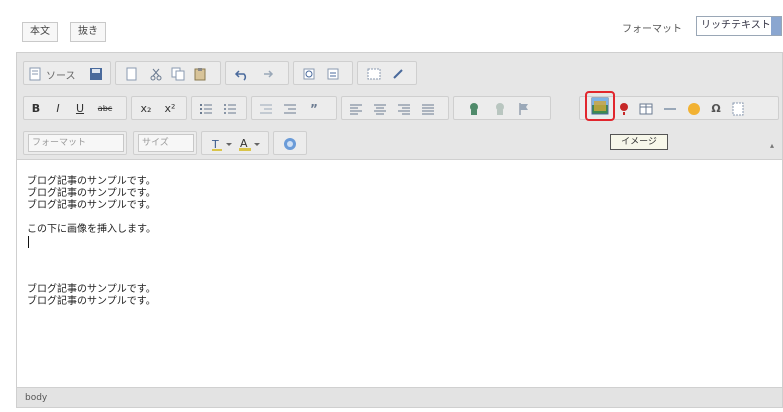 The width and height of the screenshot is (783, 412). I want to click on superscript-button: x², so click(170, 109).